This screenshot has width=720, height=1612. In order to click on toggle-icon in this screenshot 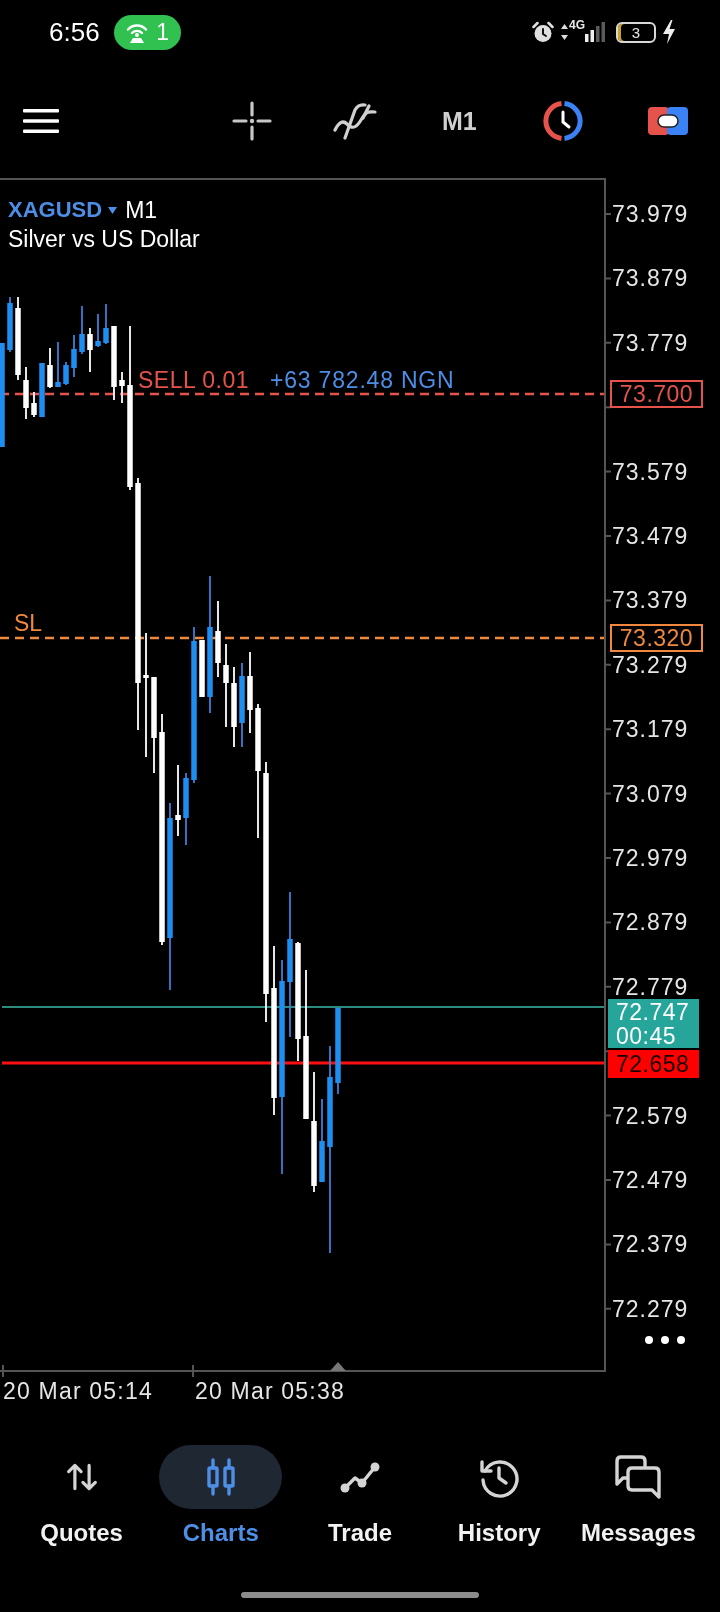, I will do `click(667, 121)`.